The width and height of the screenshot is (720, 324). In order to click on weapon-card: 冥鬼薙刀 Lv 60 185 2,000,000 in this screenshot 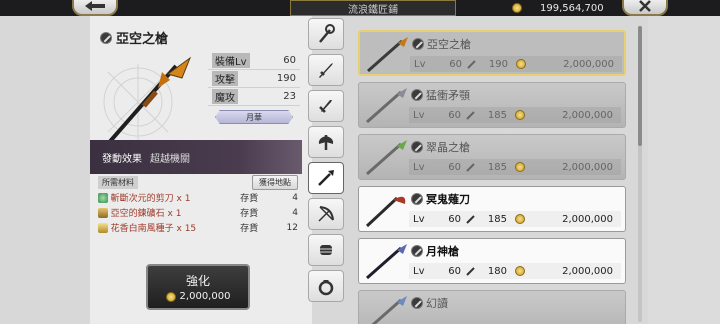, I will do `click(492, 209)`.